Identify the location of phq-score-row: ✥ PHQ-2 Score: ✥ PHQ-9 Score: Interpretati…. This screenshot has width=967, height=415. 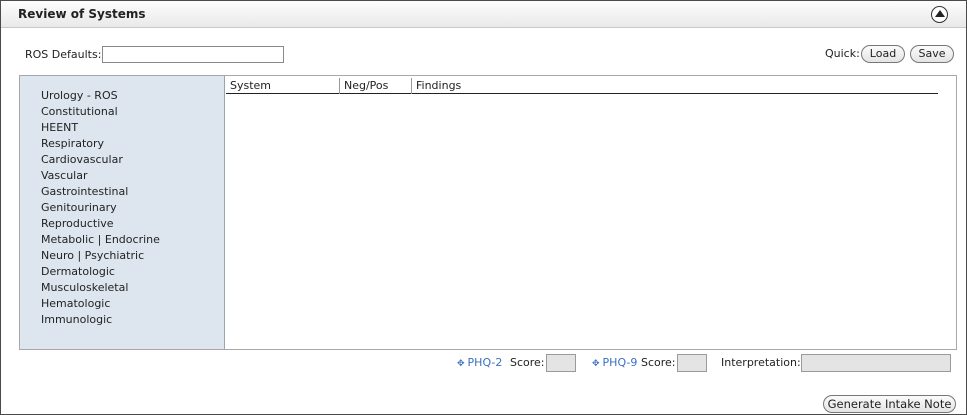
(483, 363).